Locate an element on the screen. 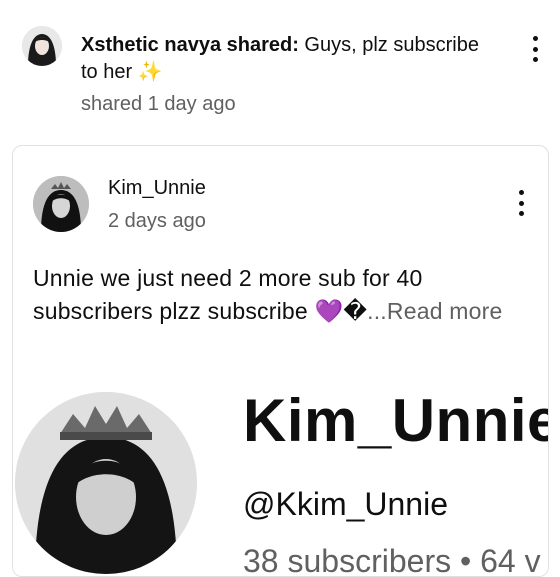 Image resolution: width=560 pixels, height=577 pixels. shared-timestamp: shared 1 day ago is located at coordinates (158, 104).